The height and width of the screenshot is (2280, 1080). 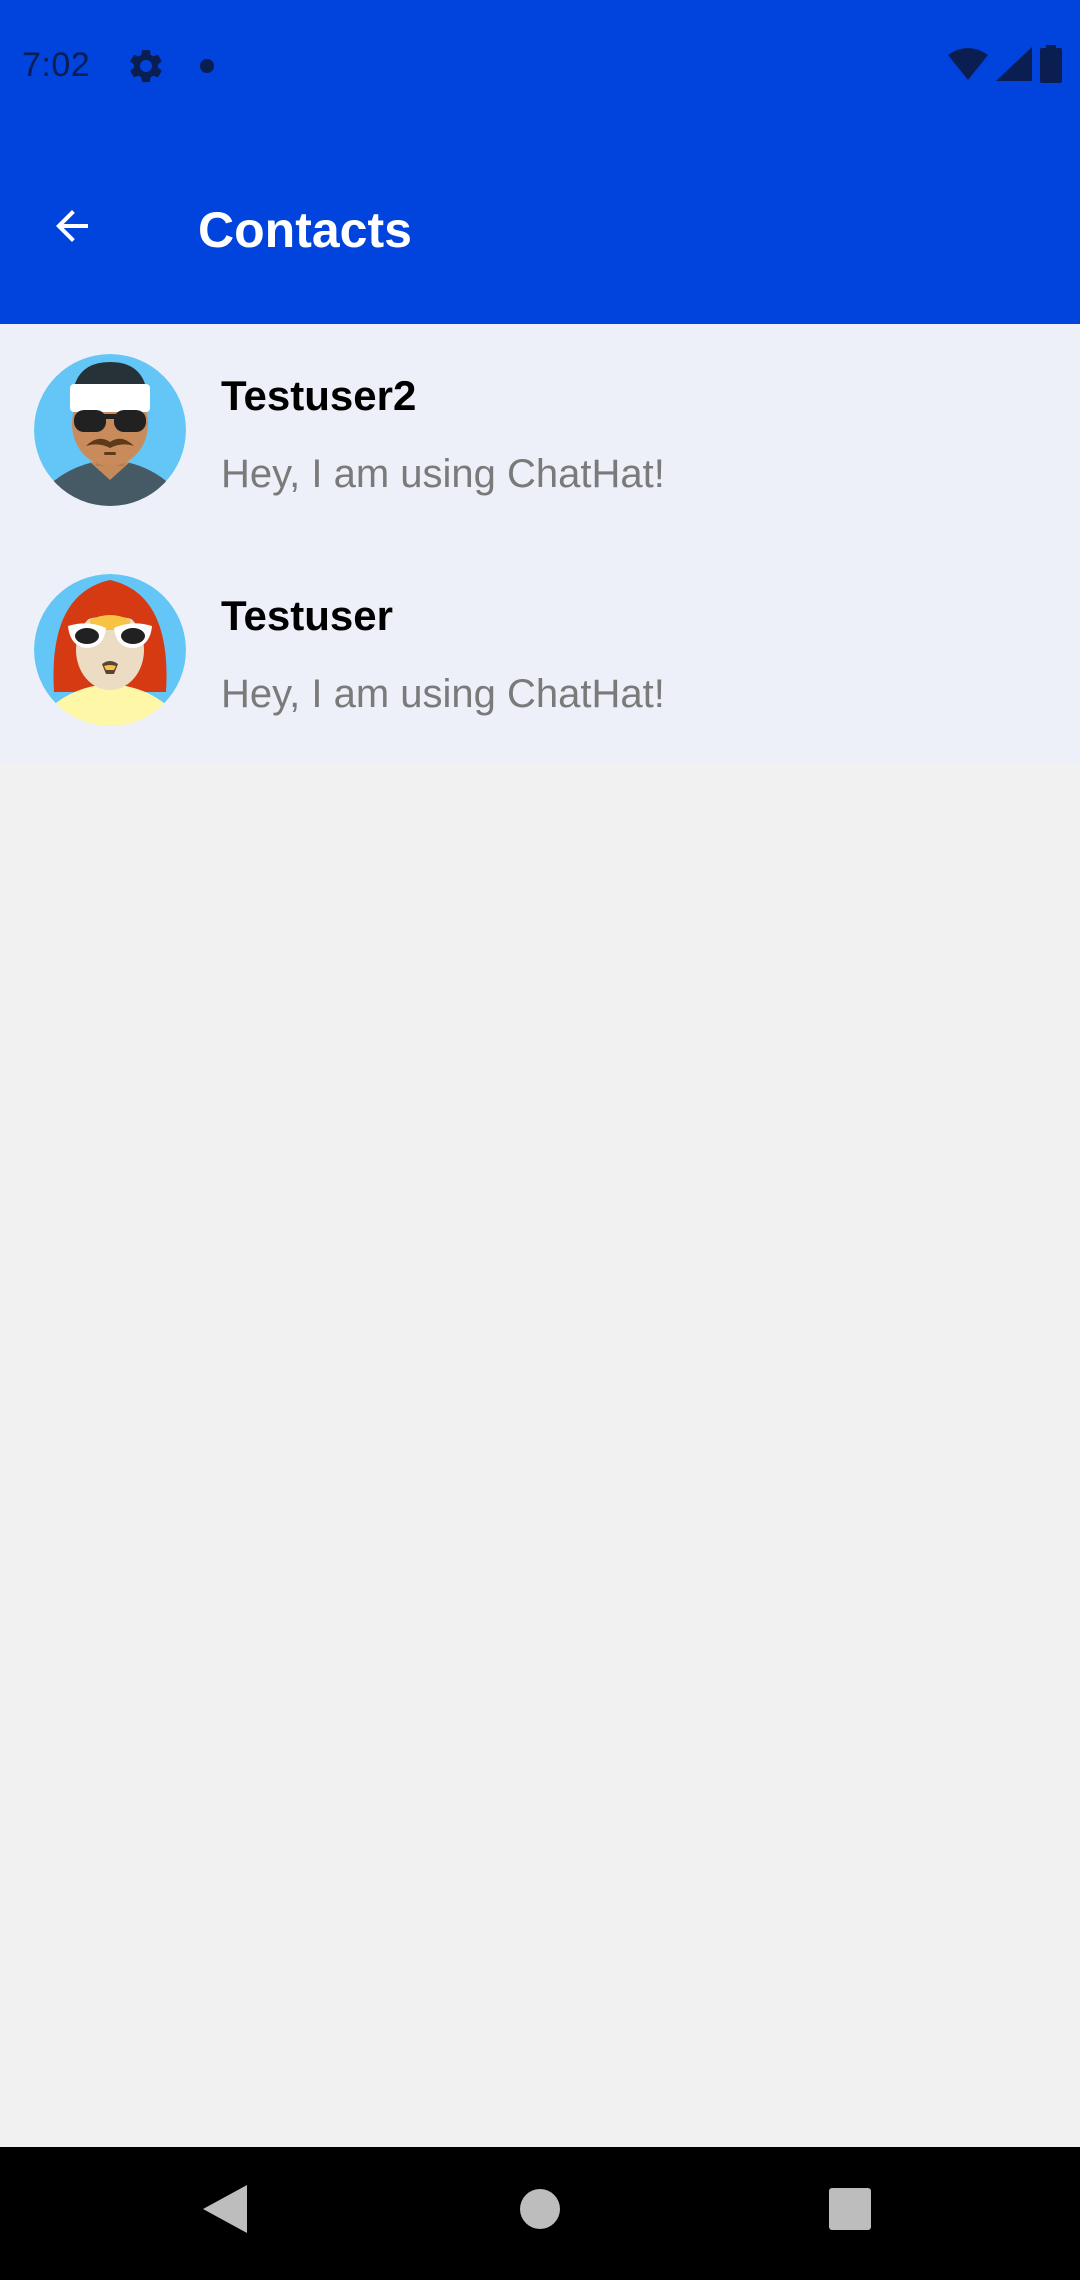 I want to click on contact-name: Testuser, so click(x=307, y=615).